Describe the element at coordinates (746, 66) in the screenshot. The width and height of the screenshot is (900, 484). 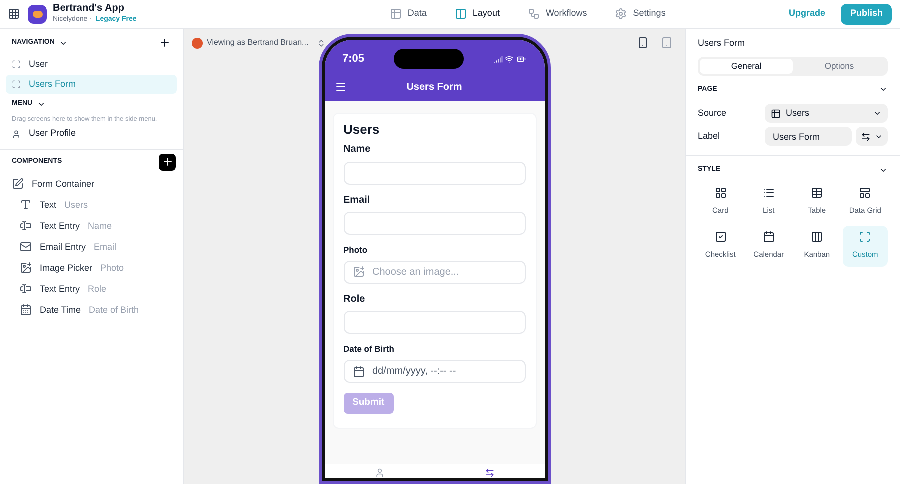
I see `panel-tab: General` at that location.